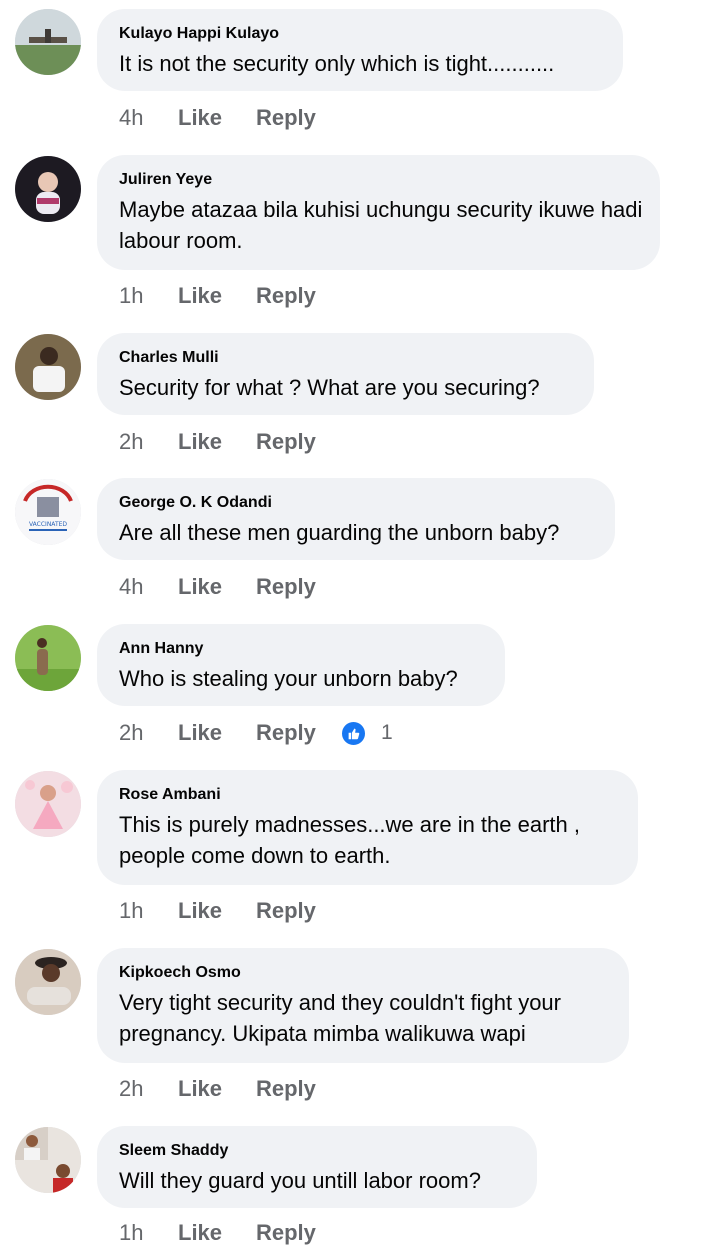 This screenshot has width=720, height=1248. What do you see at coordinates (360, 34) in the screenshot?
I see `comment-author: Kulayo Happi Kulayo` at bounding box center [360, 34].